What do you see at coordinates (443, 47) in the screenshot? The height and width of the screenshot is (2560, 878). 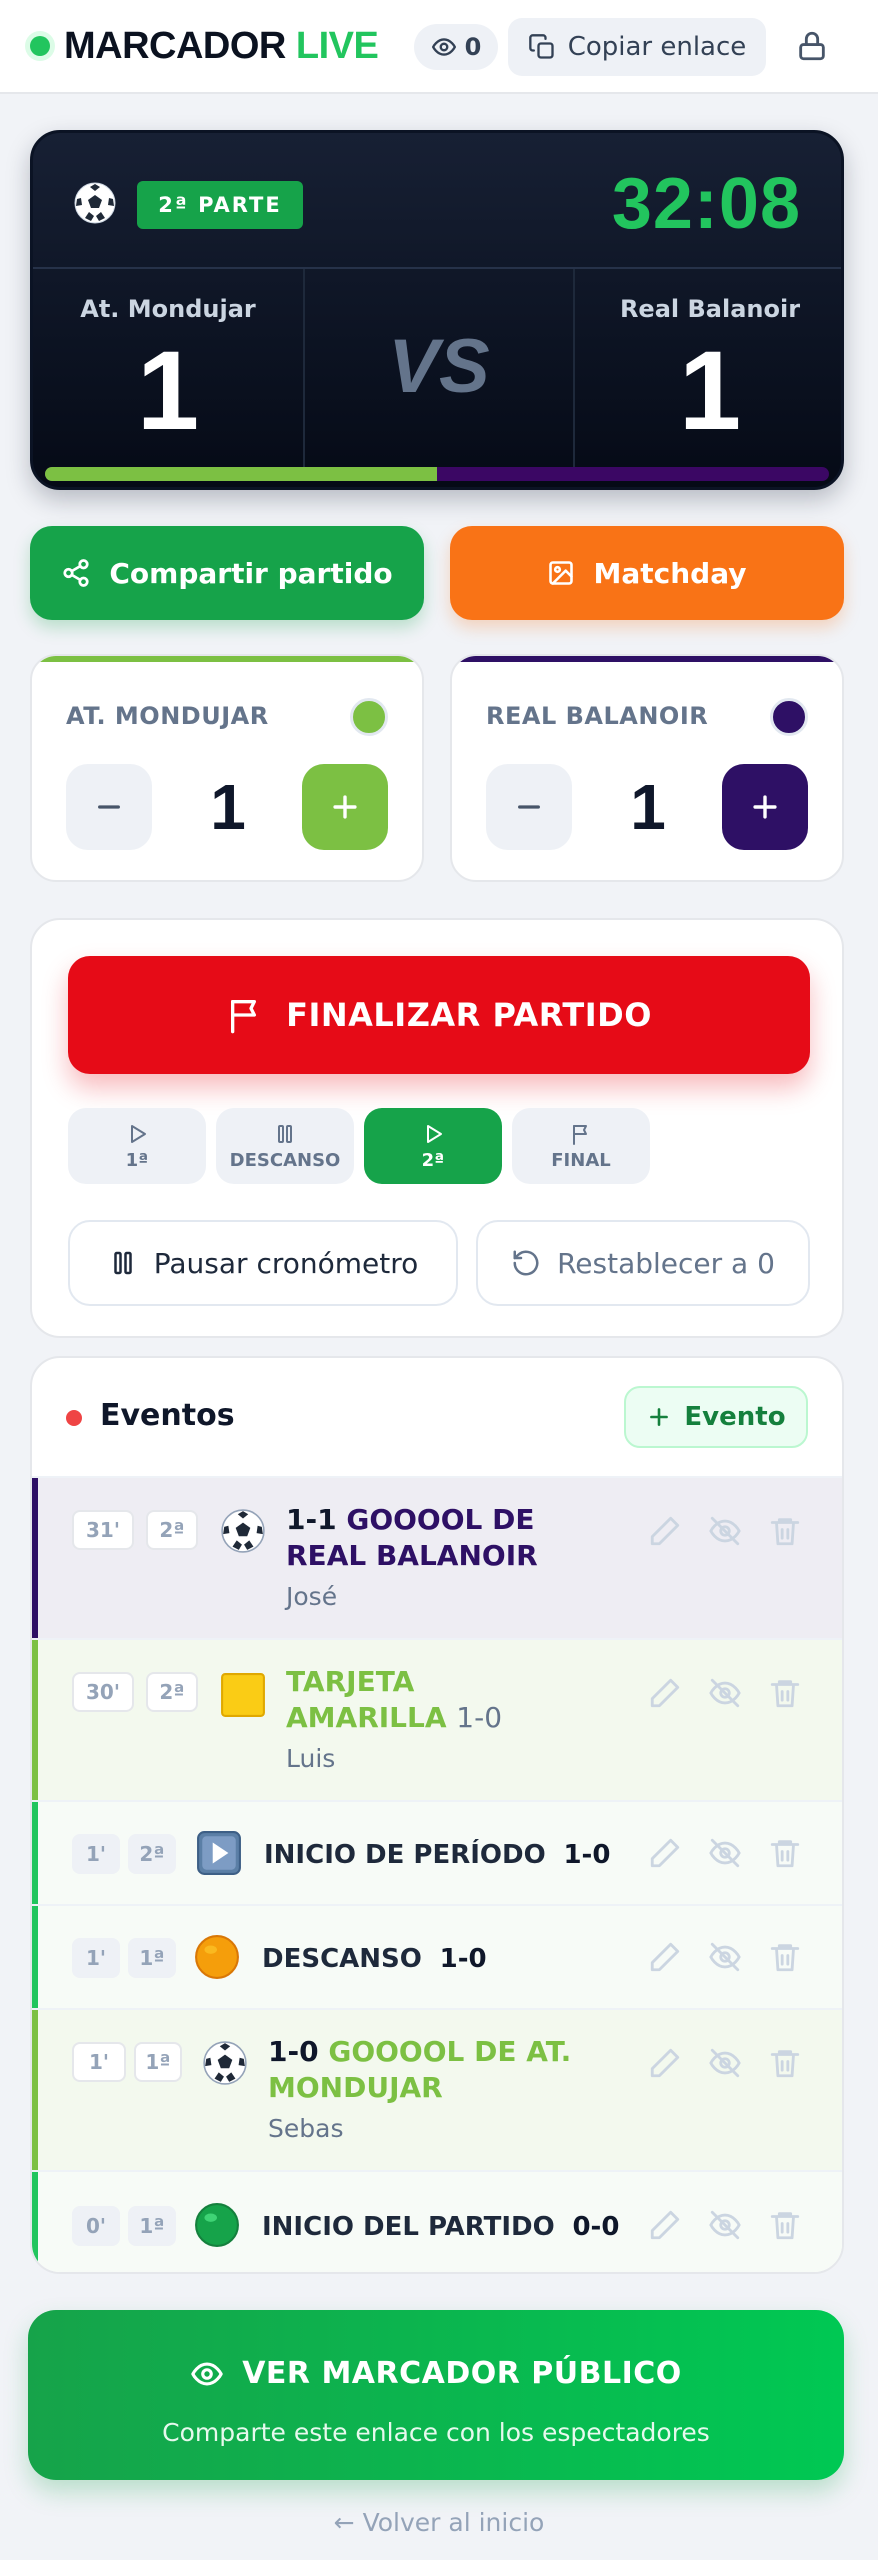 I see `eye-icon` at bounding box center [443, 47].